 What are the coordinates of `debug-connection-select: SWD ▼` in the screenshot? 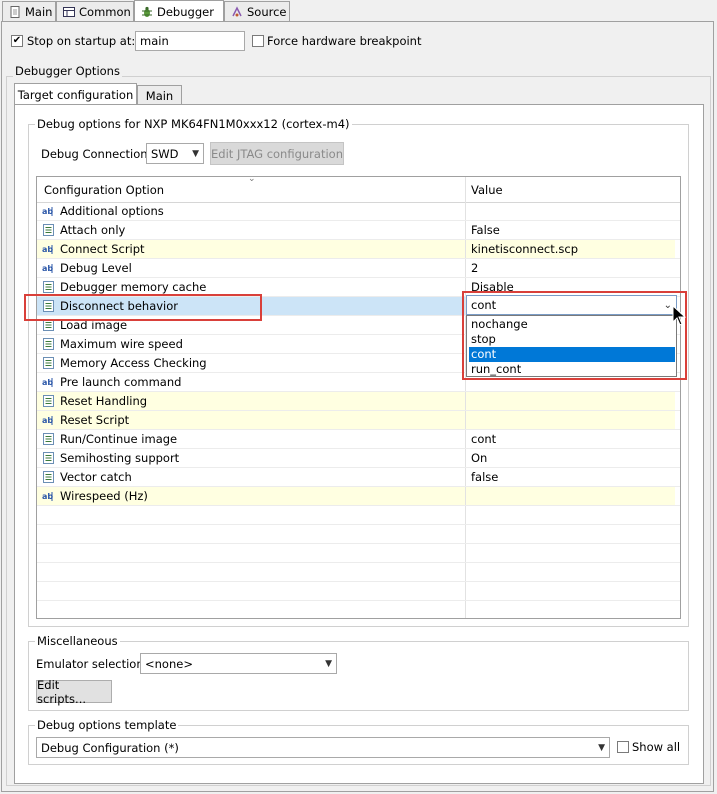 It's located at (175, 153).